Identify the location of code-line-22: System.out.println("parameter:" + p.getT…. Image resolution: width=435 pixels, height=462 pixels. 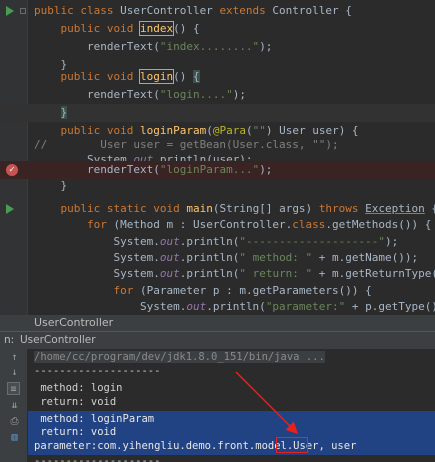
(217, 306).